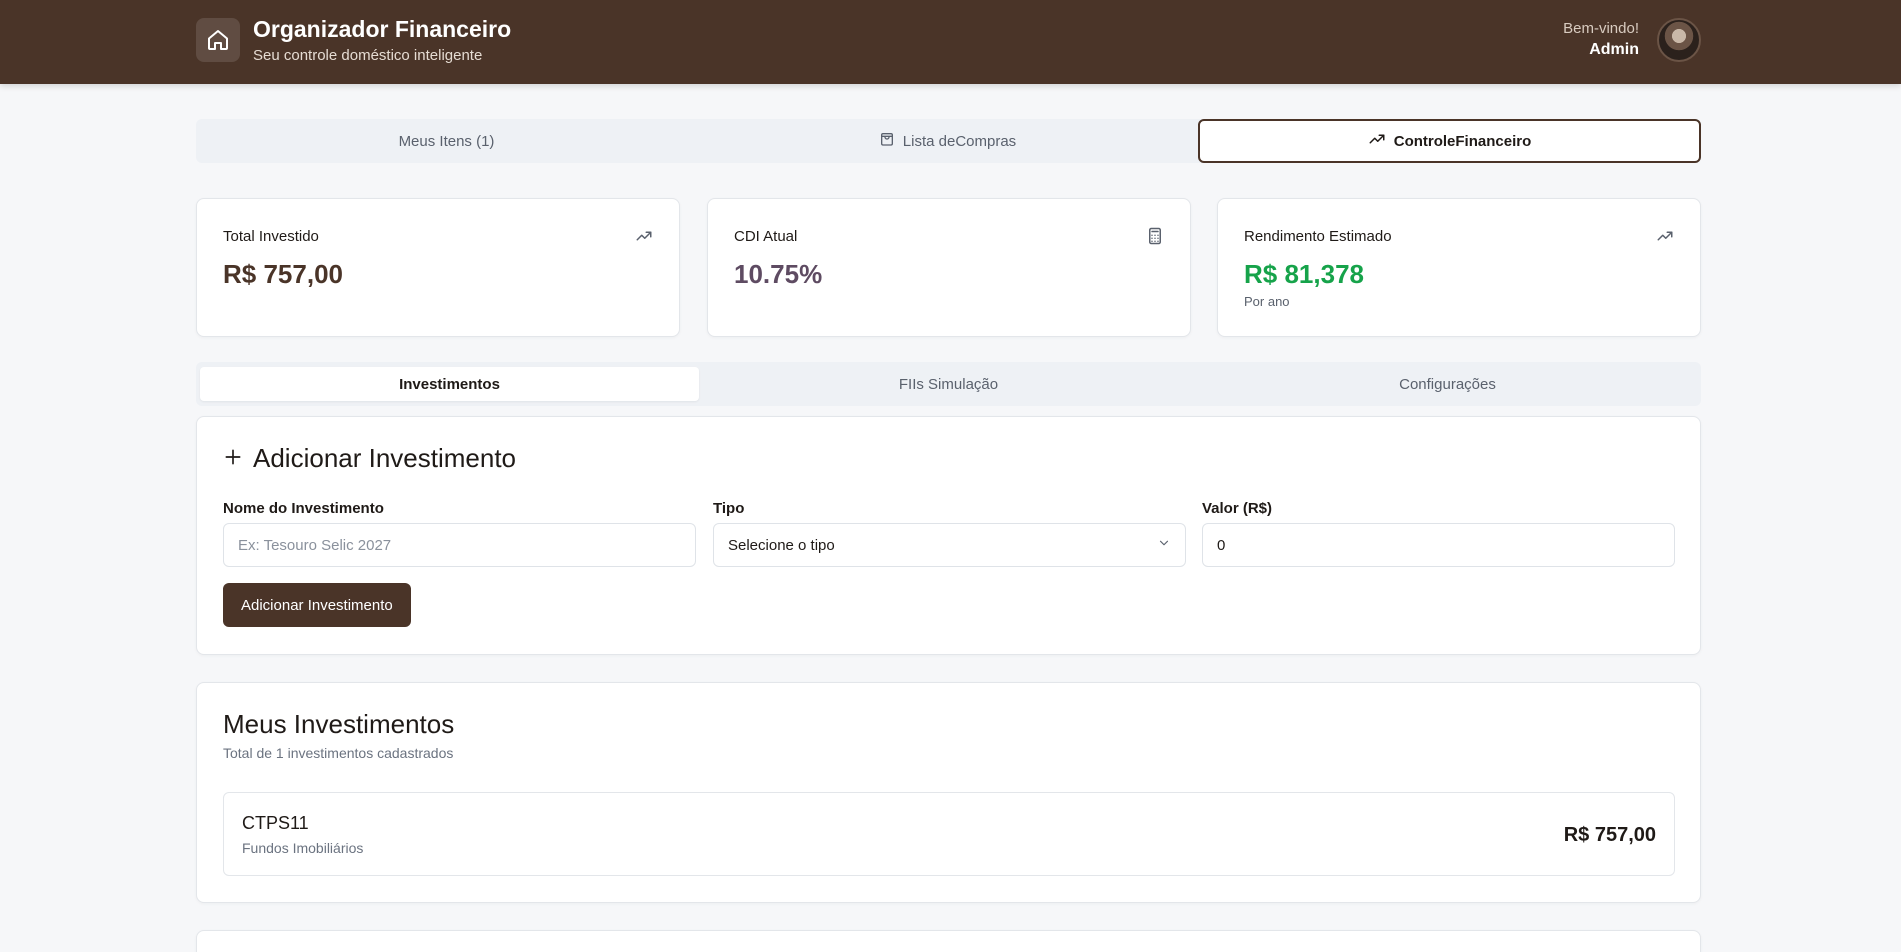 Image resolution: width=1901 pixels, height=952 pixels. Describe the element at coordinates (1318, 236) in the screenshot. I see `stat-label: Rendimento Estimado` at that location.